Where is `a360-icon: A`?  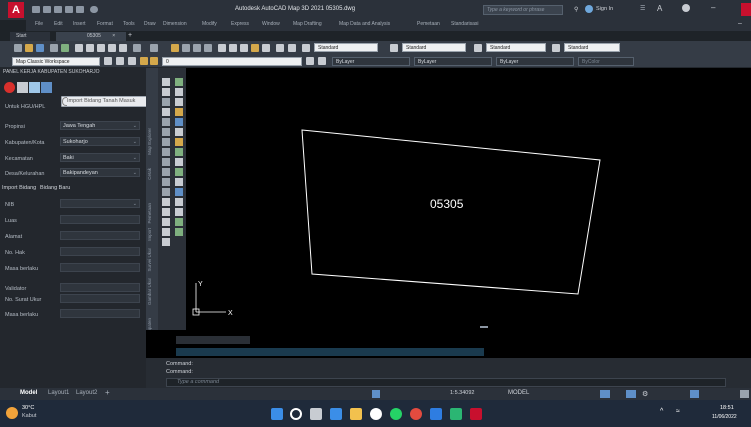
a360-icon: A is located at coordinates (659, 8).